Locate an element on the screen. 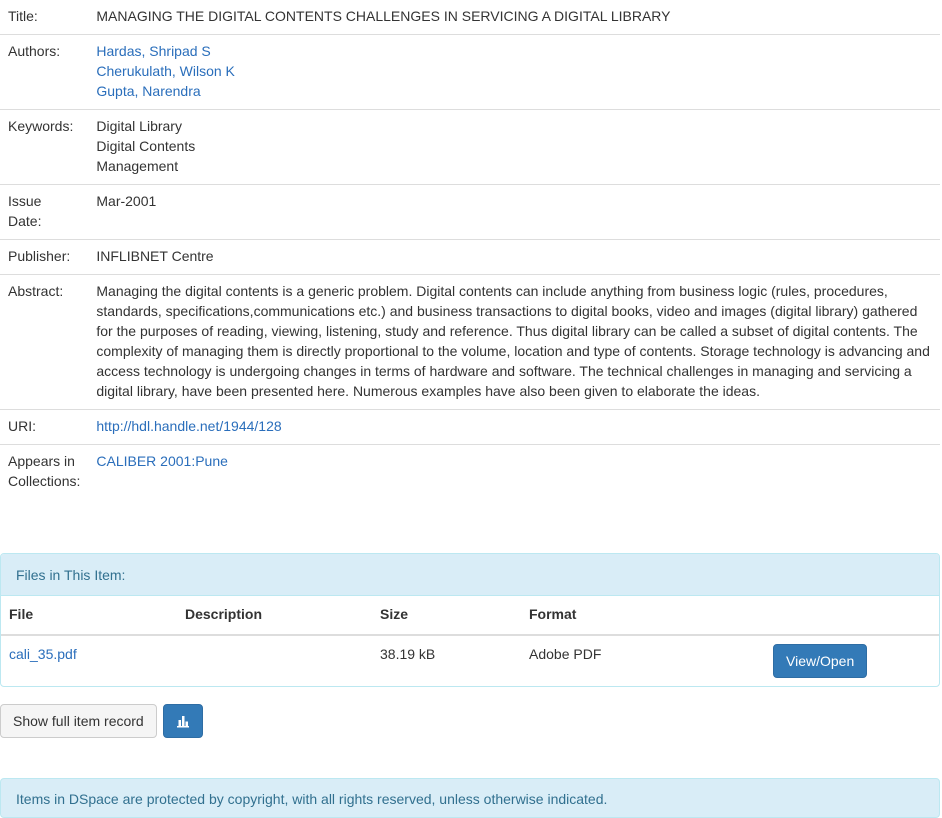 The image size is (942, 818). publisher-label: Publisher: is located at coordinates (44, 257).